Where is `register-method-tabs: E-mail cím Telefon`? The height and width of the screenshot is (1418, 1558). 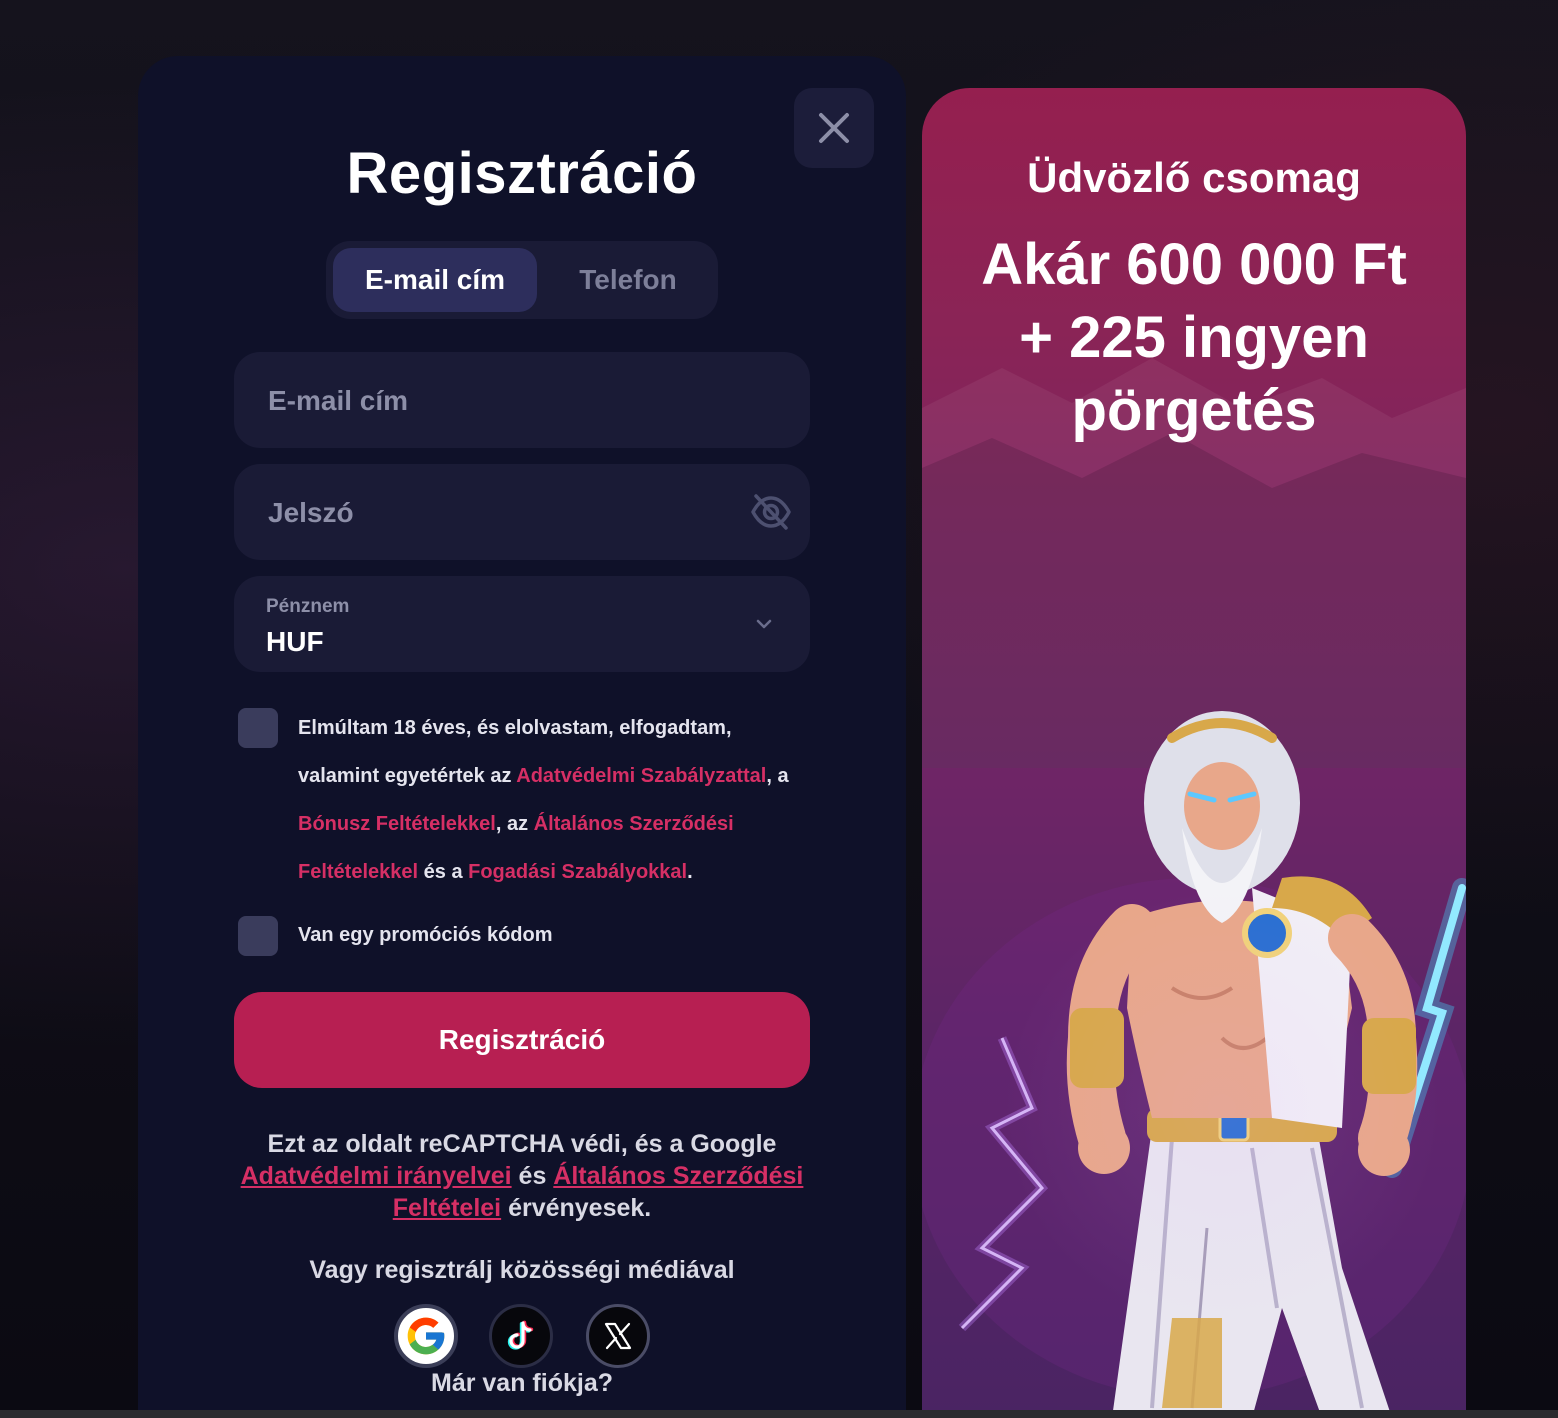
register-method-tabs: E-mail cím Telefon is located at coordinates (522, 280).